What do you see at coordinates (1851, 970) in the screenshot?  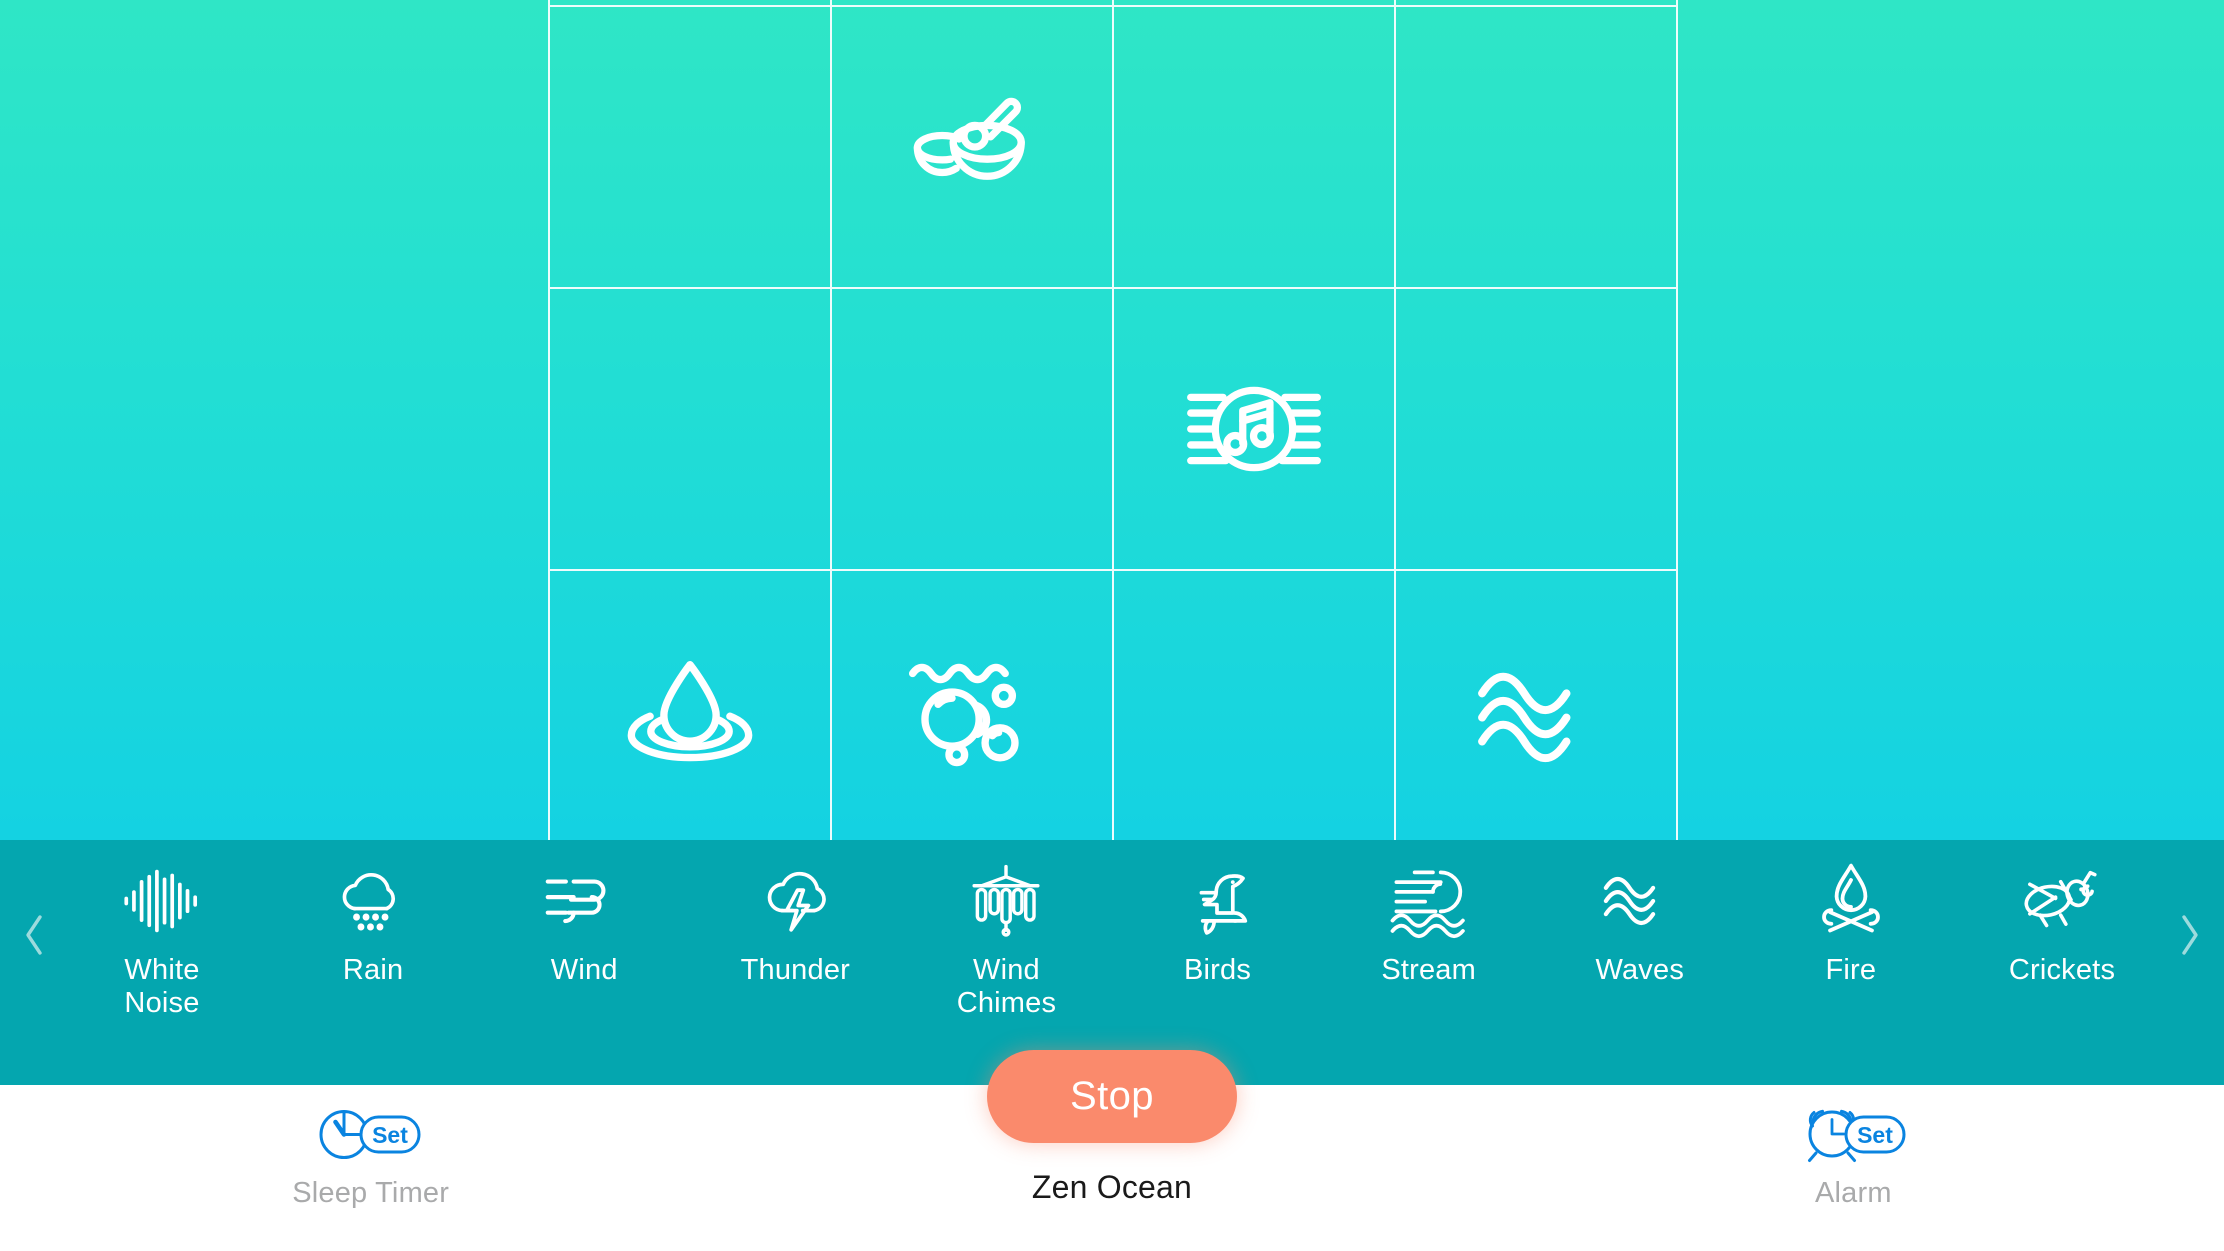 I see `sound-item-label: Fire` at bounding box center [1851, 970].